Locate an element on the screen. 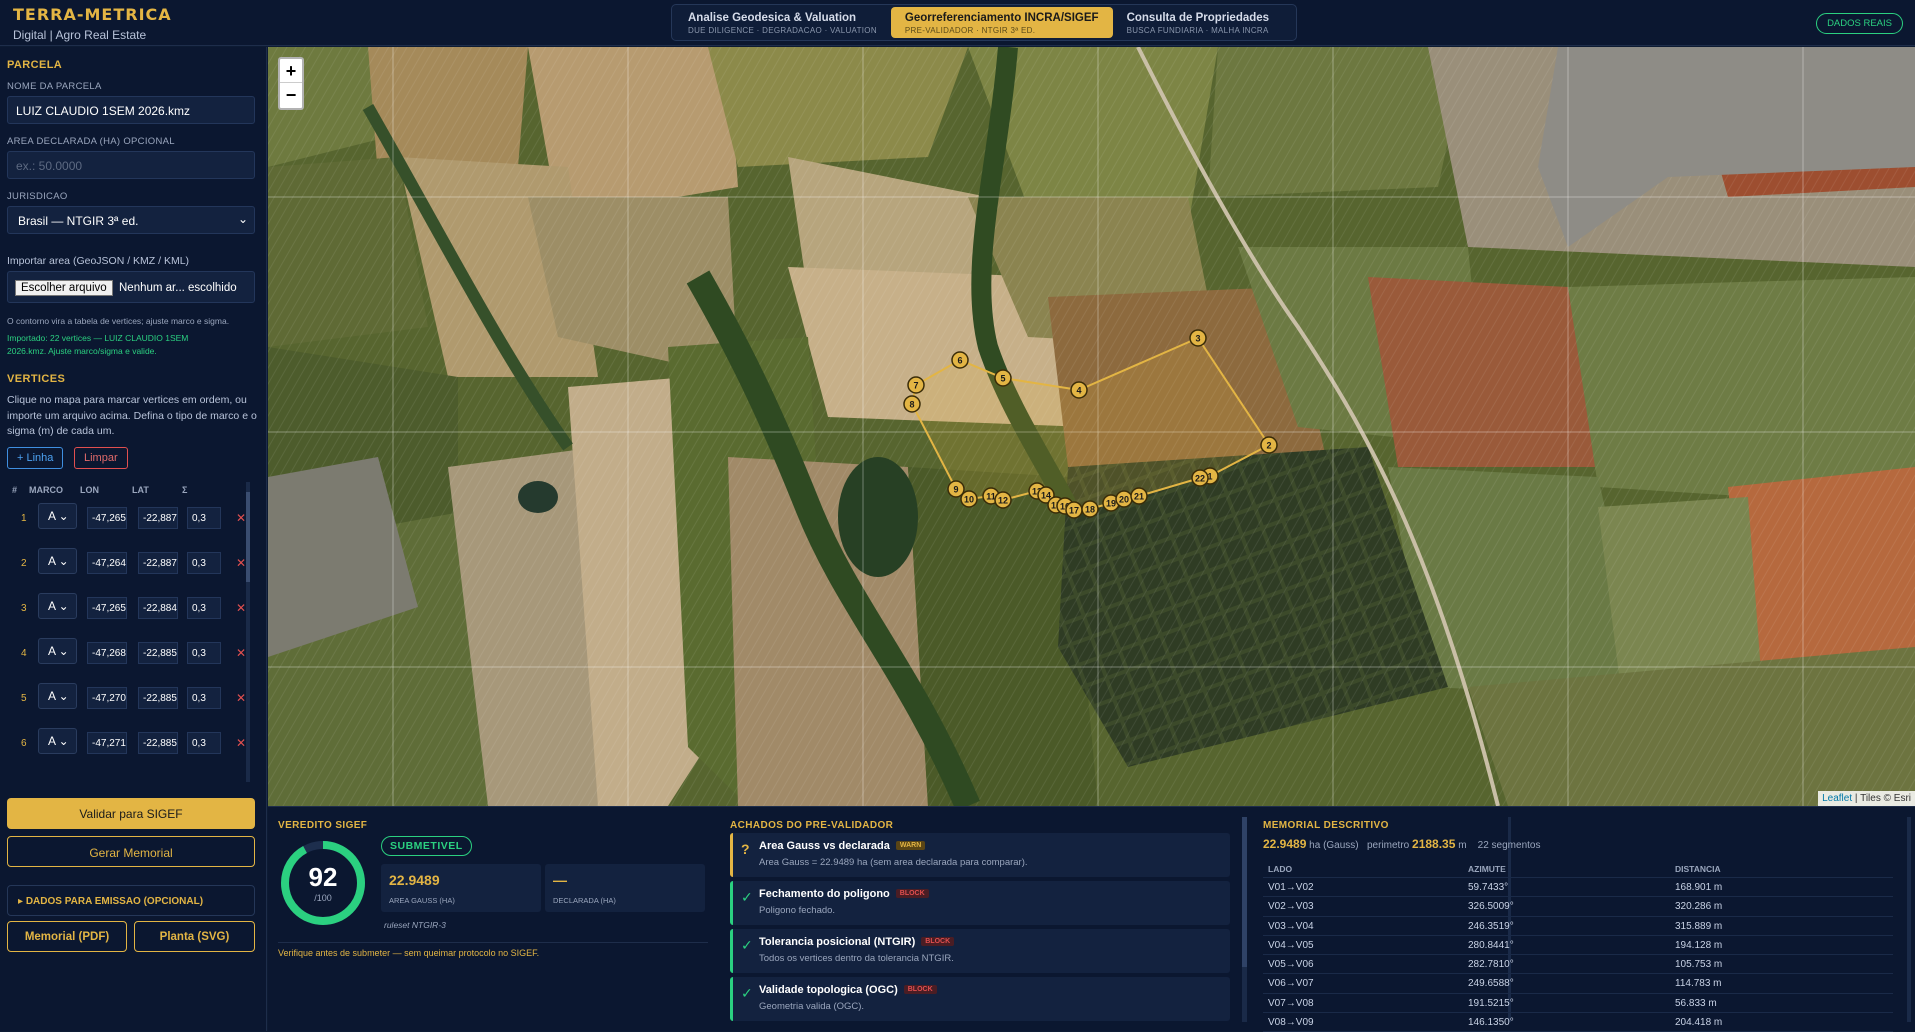 The width and height of the screenshot is (1915, 1032). vertex-label: 10 is located at coordinates (969, 500).